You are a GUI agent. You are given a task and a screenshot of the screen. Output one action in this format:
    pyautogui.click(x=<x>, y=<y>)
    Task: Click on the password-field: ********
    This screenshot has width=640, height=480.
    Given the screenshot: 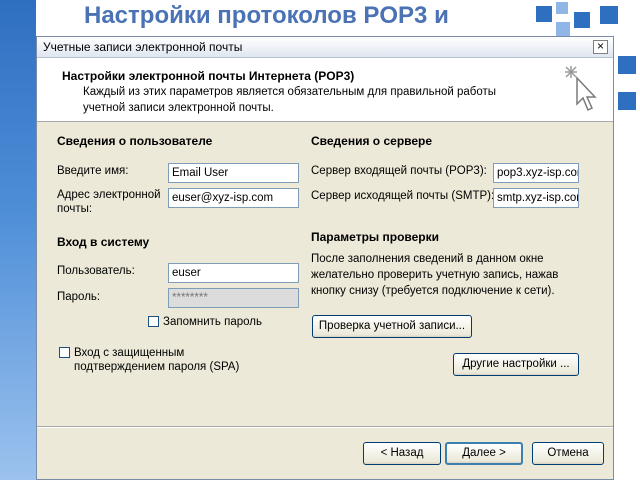 What is the action you would take?
    pyautogui.click(x=233, y=298)
    